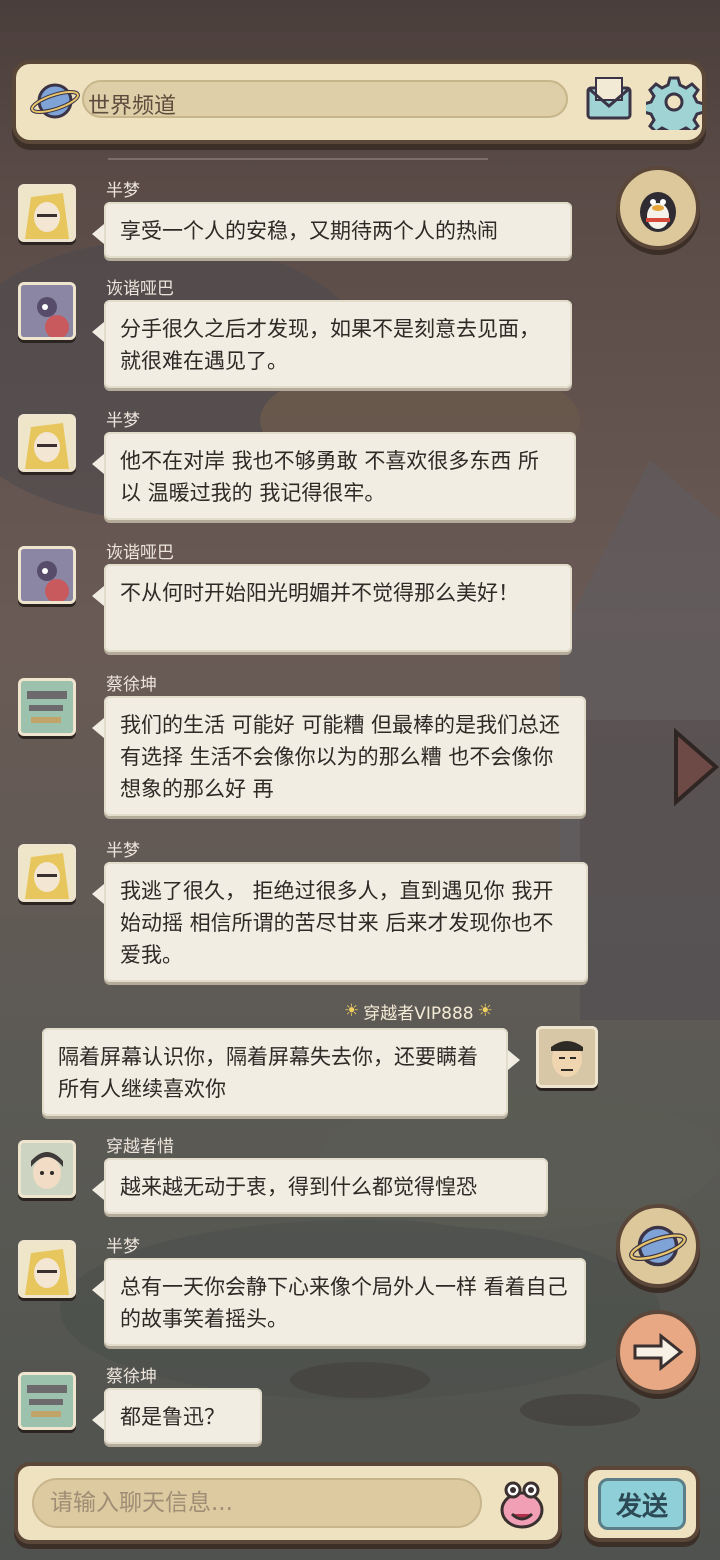  What do you see at coordinates (257, 1503) in the screenshot?
I see `chat-input` at bounding box center [257, 1503].